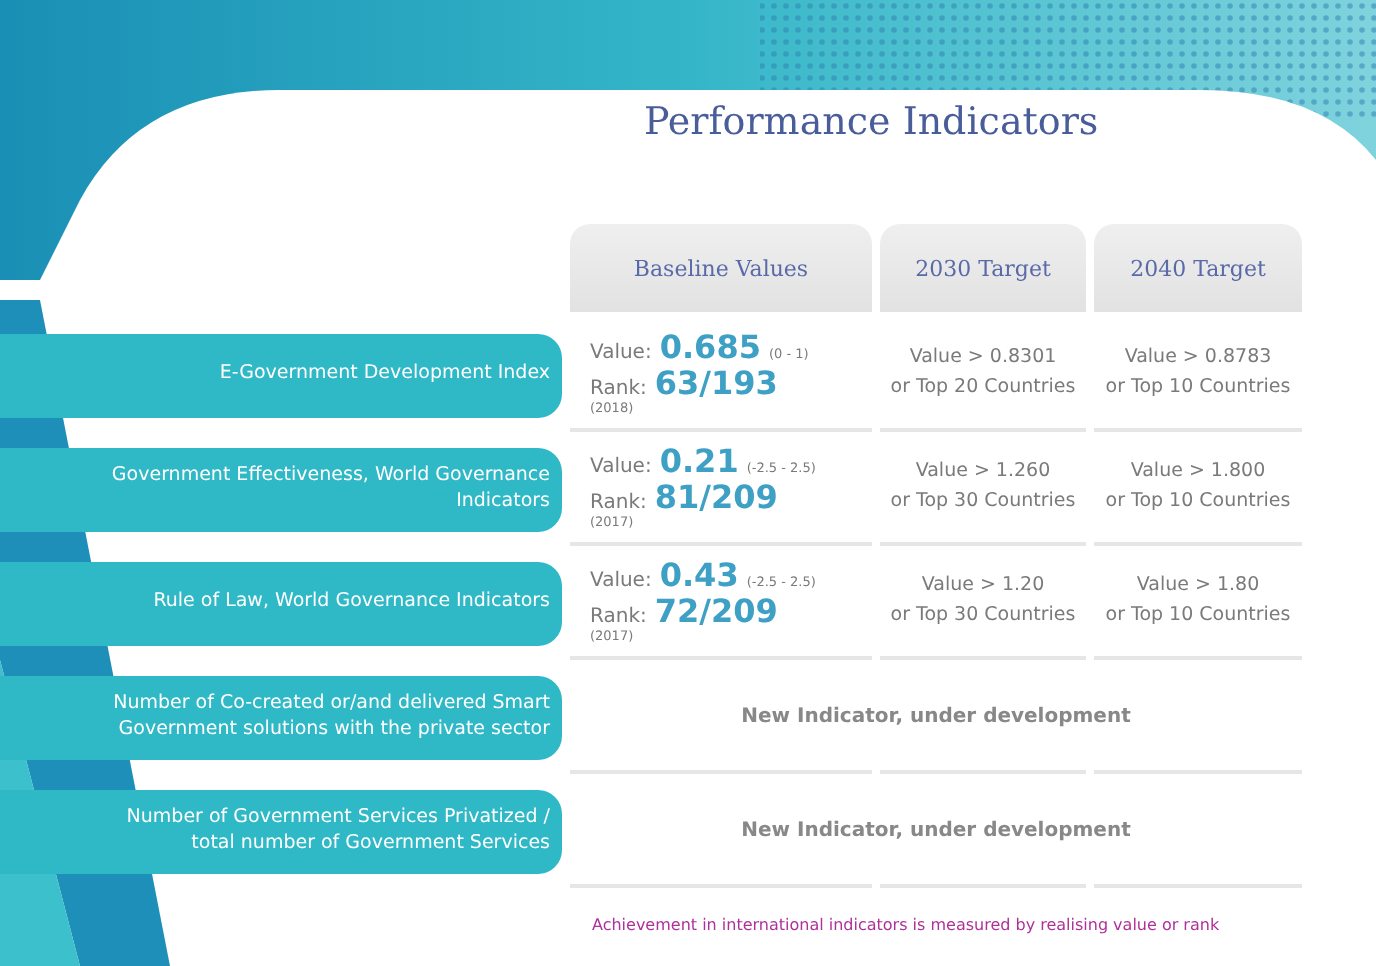 Image resolution: width=1376 pixels, height=966 pixels. What do you see at coordinates (699, 462) in the screenshot?
I see `baseline-value: 0.21` at bounding box center [699, 462].